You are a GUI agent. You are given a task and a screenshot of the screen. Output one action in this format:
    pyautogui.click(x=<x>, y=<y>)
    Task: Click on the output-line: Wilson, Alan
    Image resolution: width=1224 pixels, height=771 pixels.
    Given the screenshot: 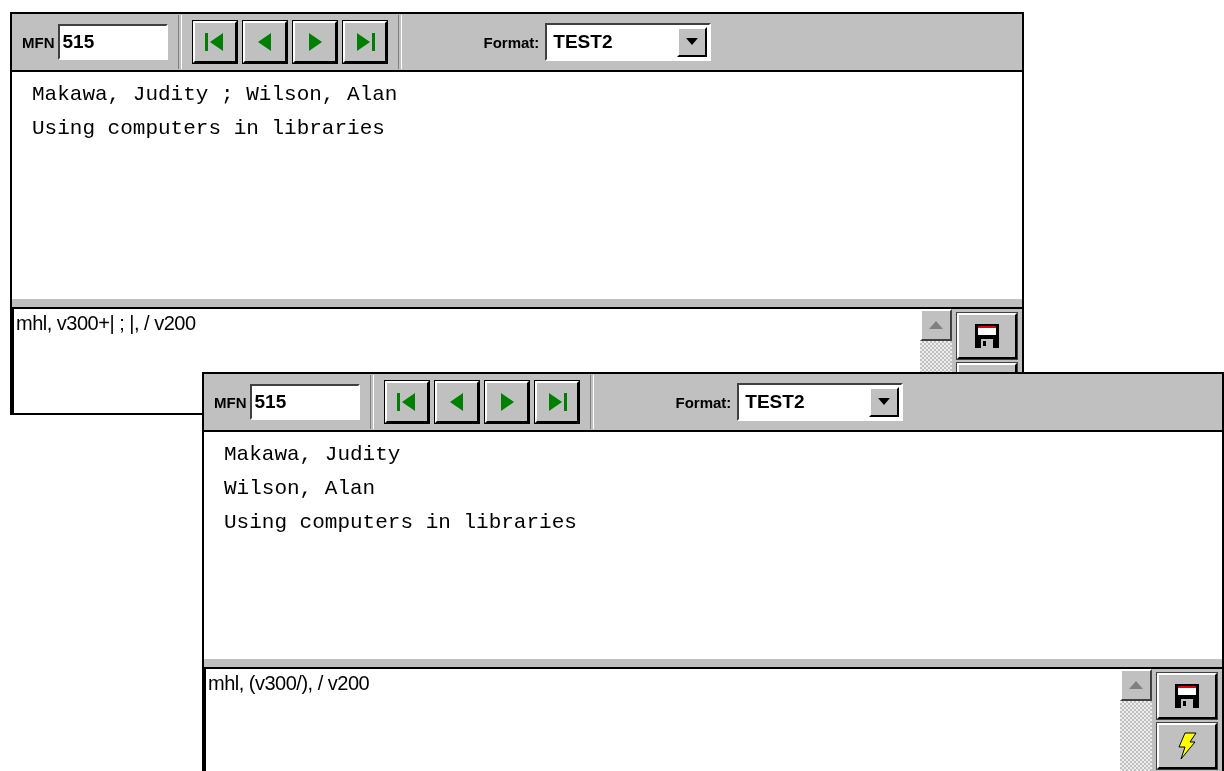 What is the action you would take?
    pyautogui.click(x=300, y=489)
    